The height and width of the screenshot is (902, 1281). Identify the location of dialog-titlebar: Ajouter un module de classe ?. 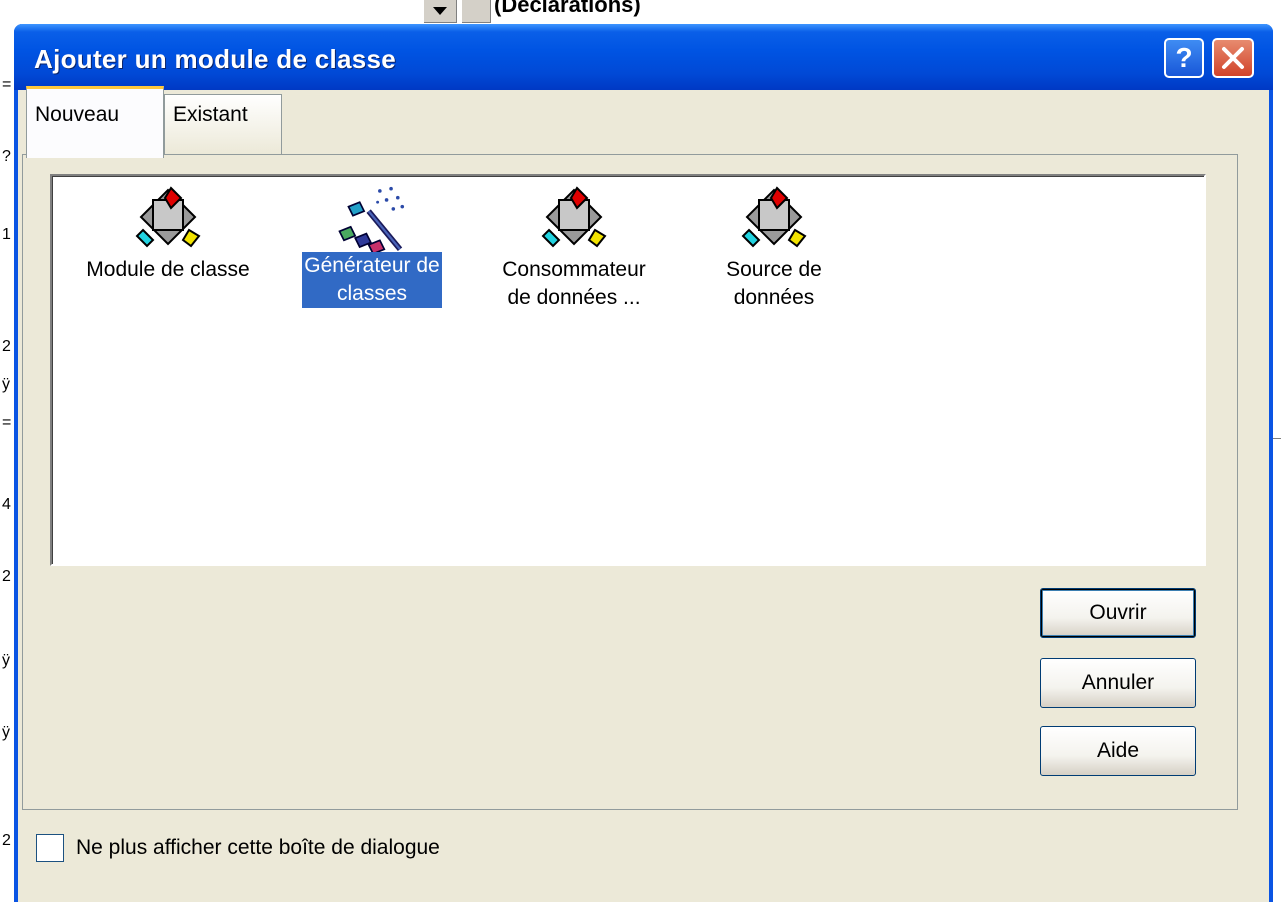
(643, 57).